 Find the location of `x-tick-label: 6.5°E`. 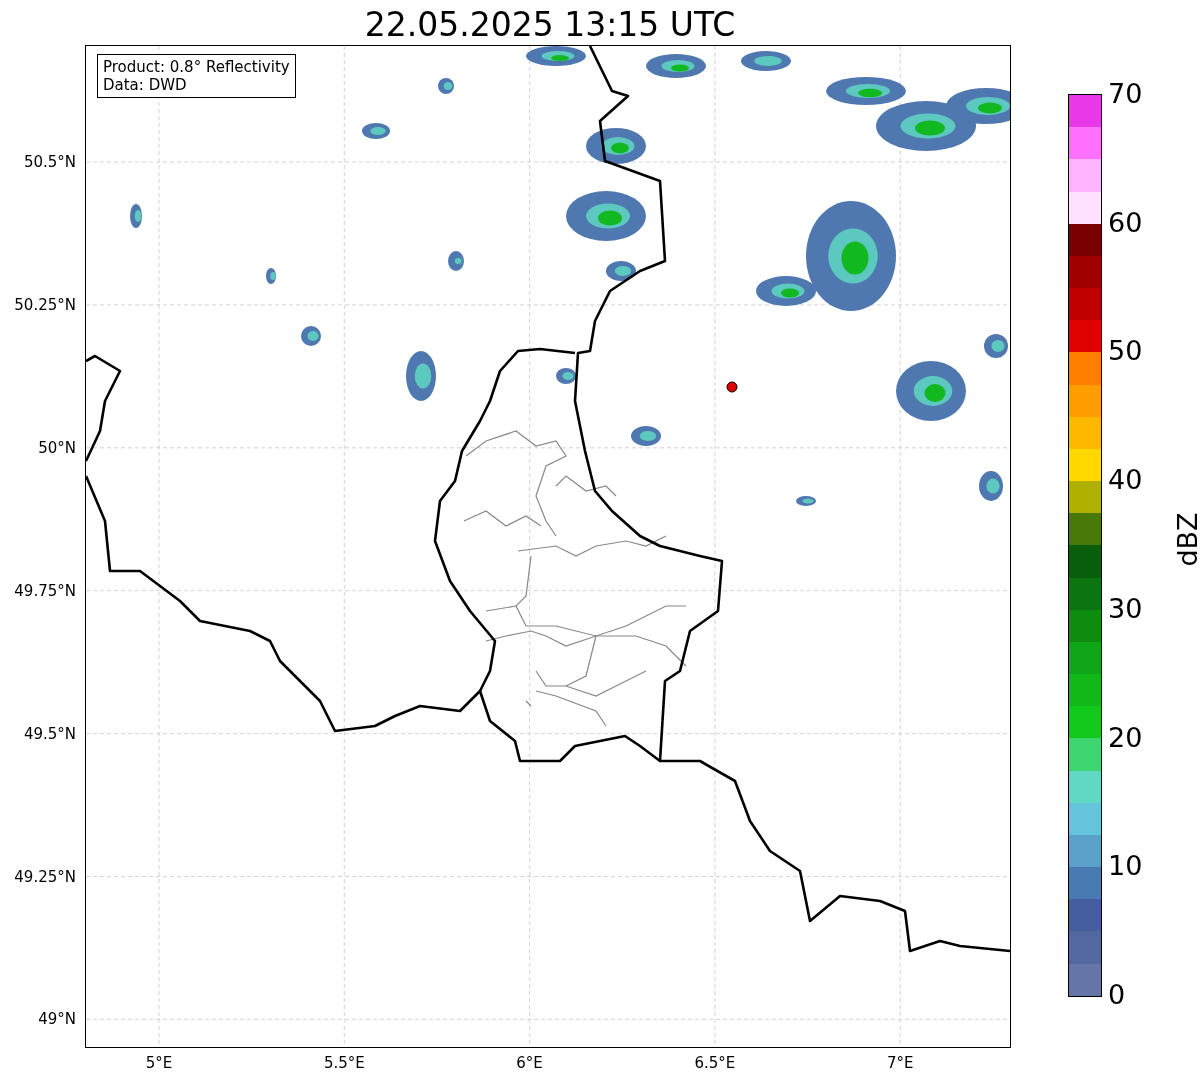

x-tick-label: 6.5°E is located at coordinates (715, 1063).